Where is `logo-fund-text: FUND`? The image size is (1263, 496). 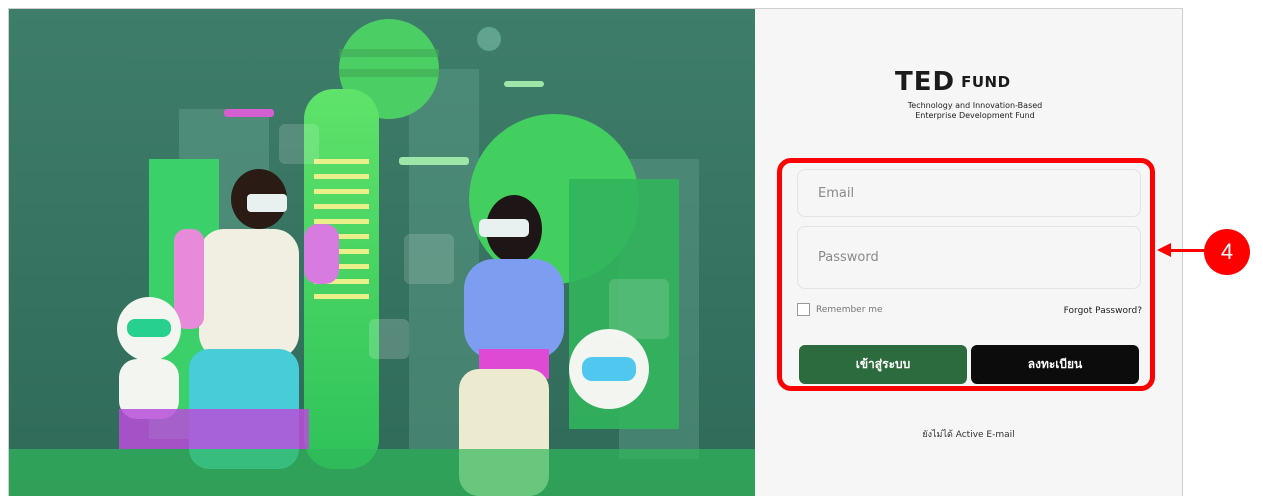
logo-fund-text: FUND is located at coordinates (986, 82).